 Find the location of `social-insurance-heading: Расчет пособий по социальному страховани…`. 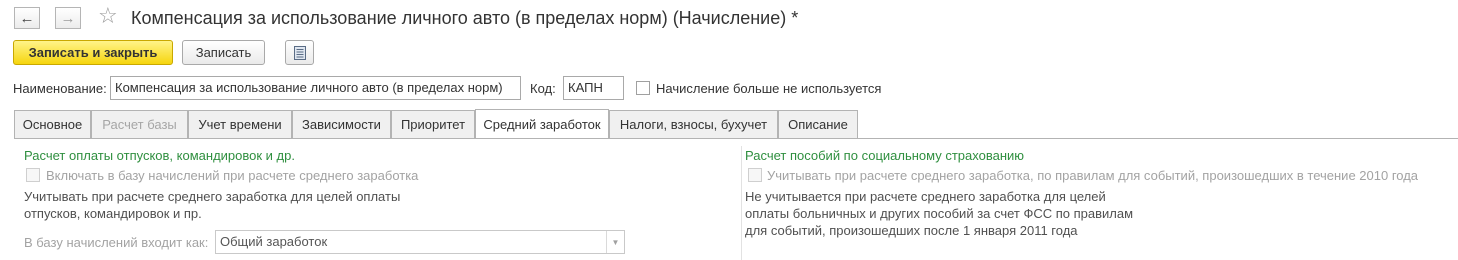

social-insurance-heading: Расчет пособий по социальному страховани… is located at coordinates (885, 155).